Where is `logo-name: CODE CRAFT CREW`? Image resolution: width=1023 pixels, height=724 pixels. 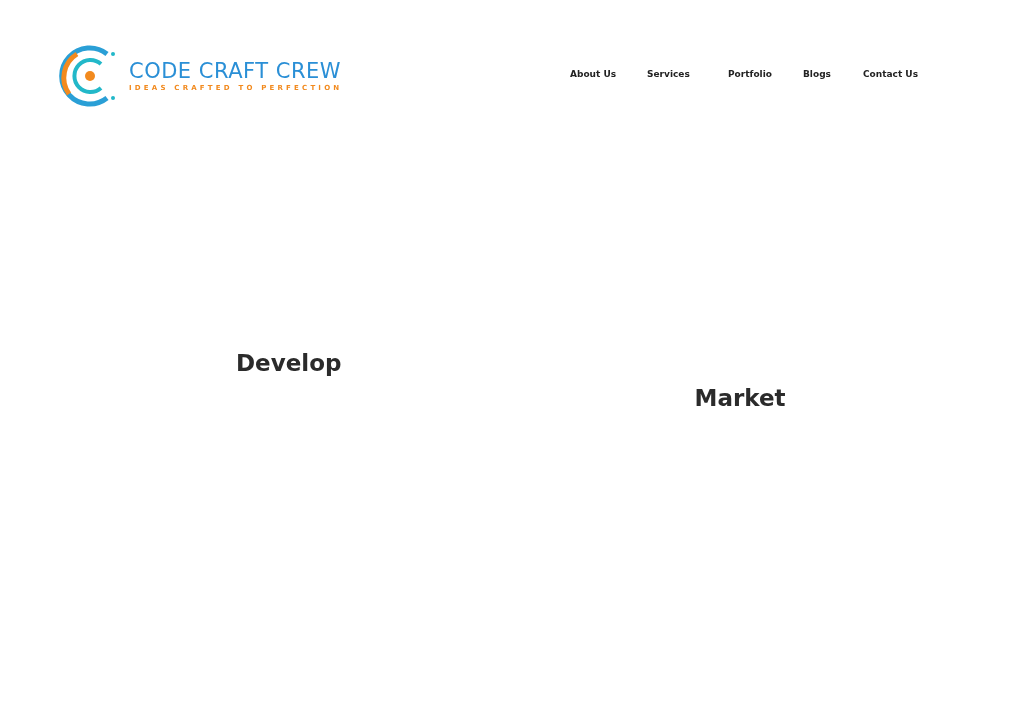 logo-name: CODE CRAFT CREW is located at coordinates (236, 71).